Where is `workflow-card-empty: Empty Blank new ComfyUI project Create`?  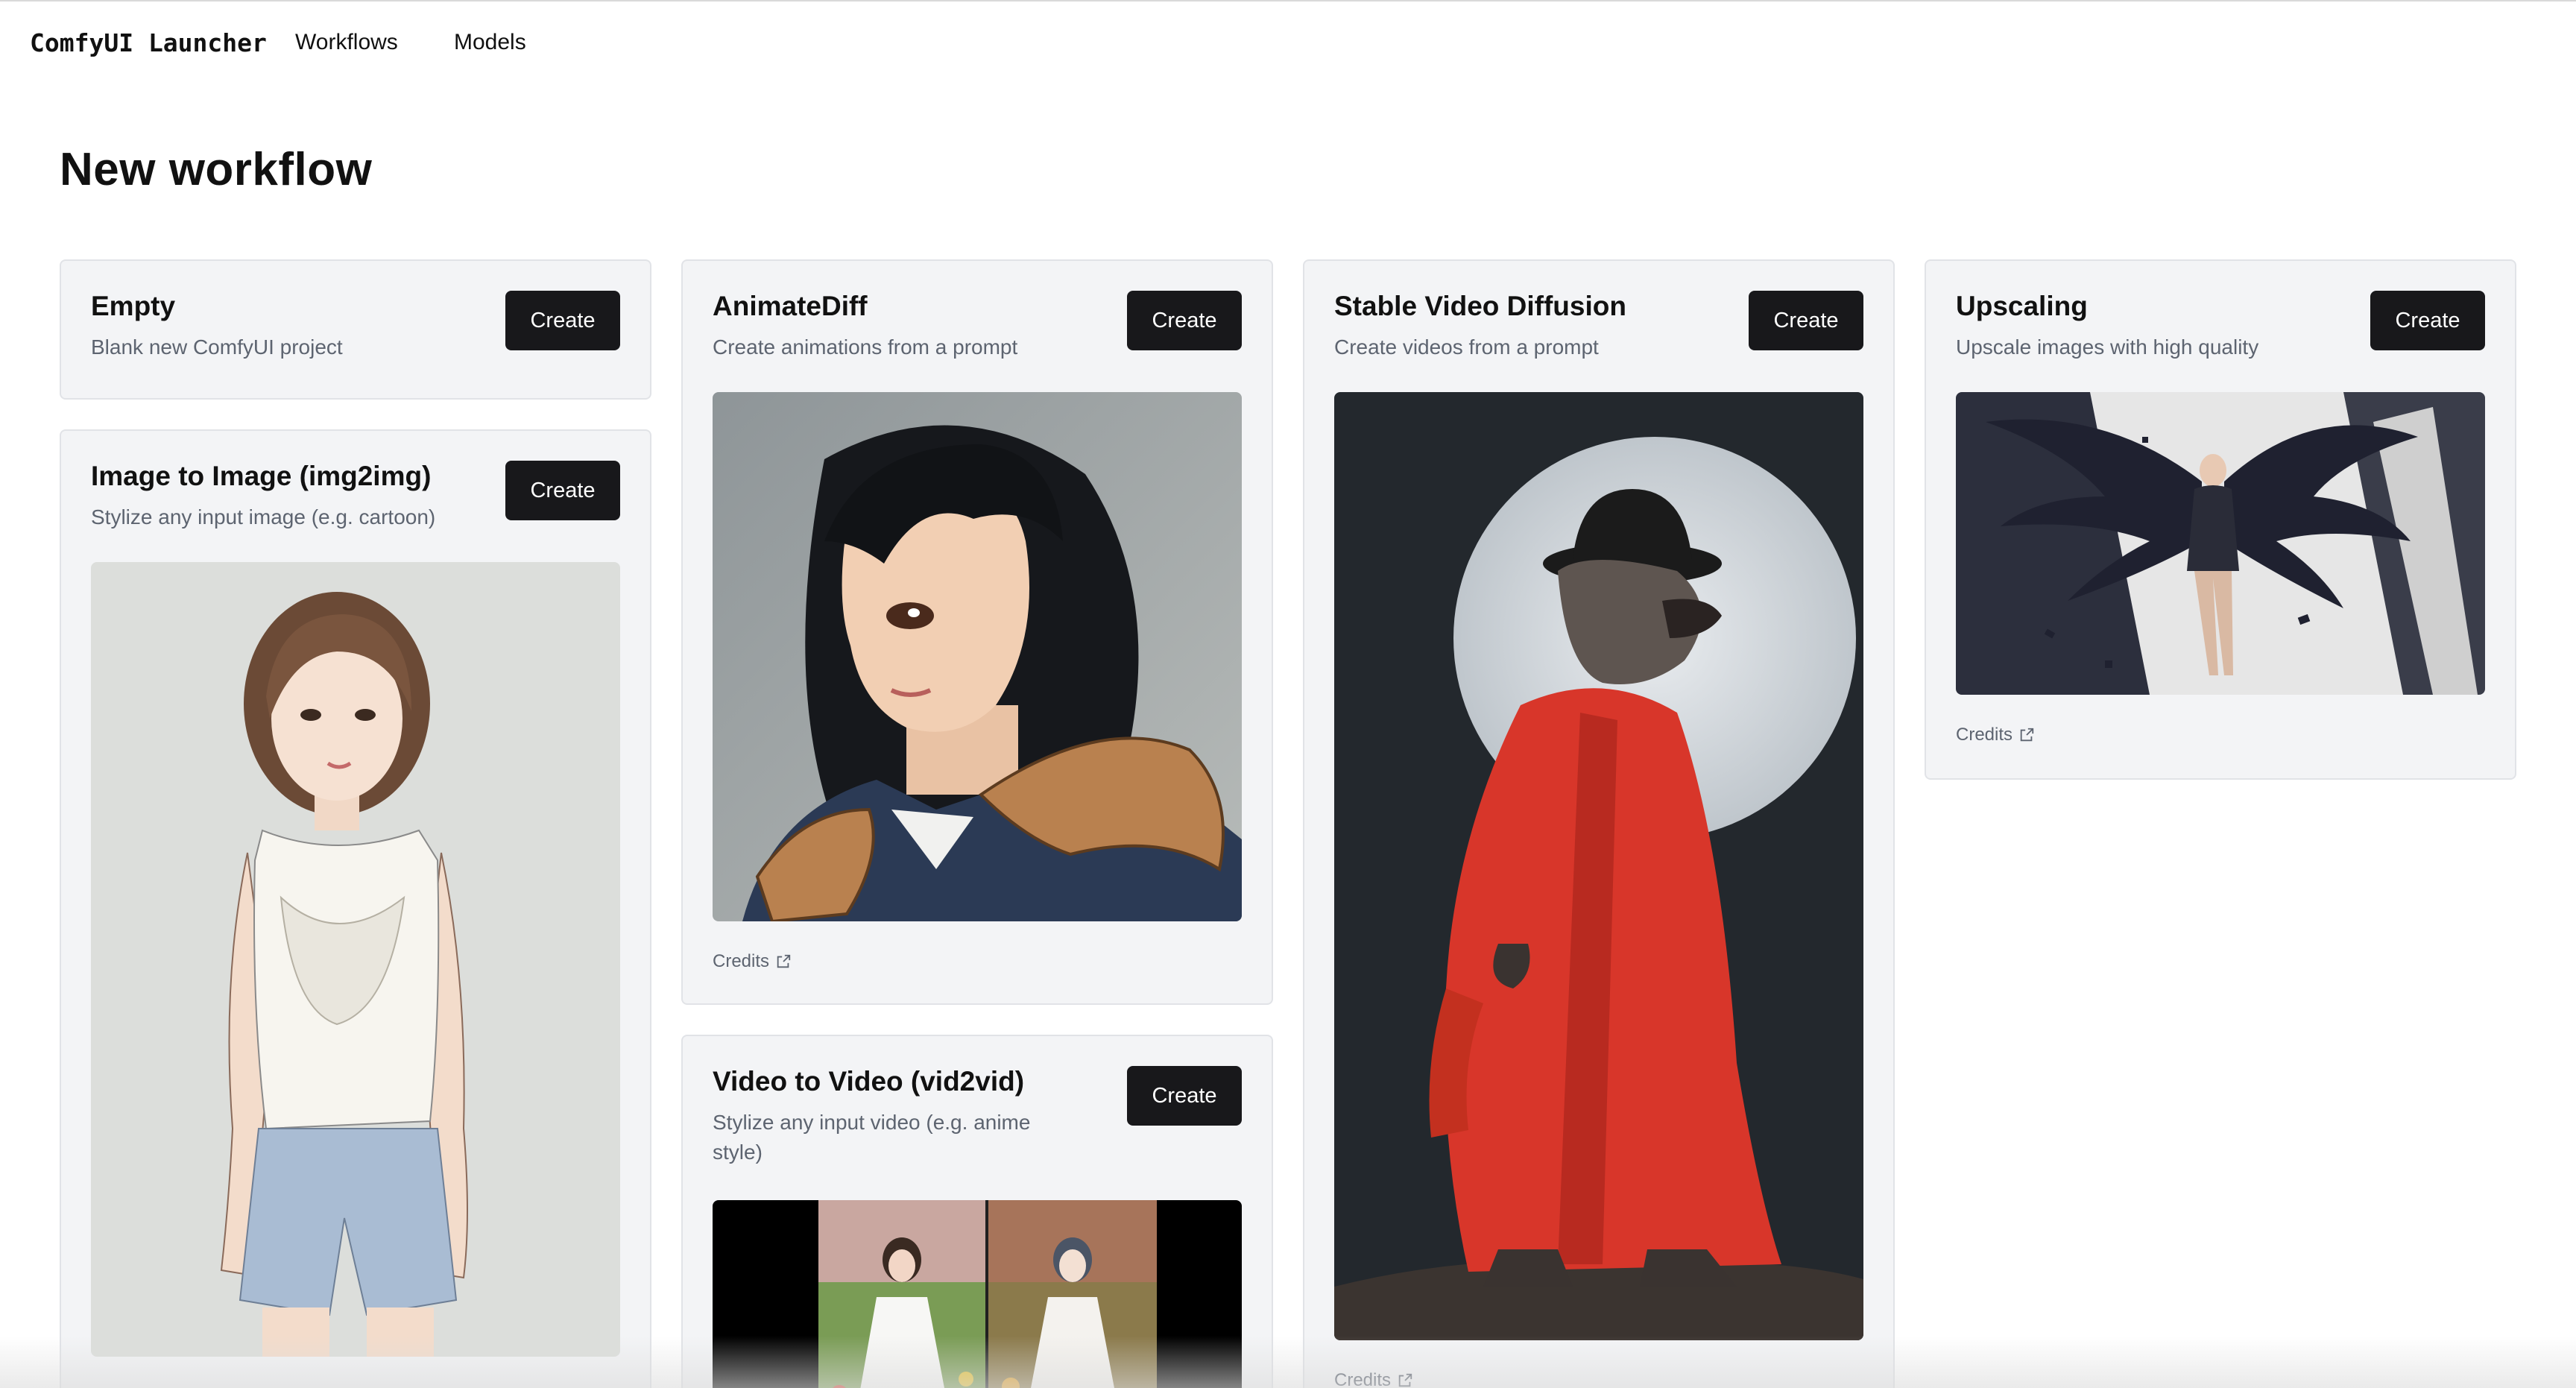 workflow-card-empty: Empty Blank new ComfyUI project Create is located at coordinates (355, 329).